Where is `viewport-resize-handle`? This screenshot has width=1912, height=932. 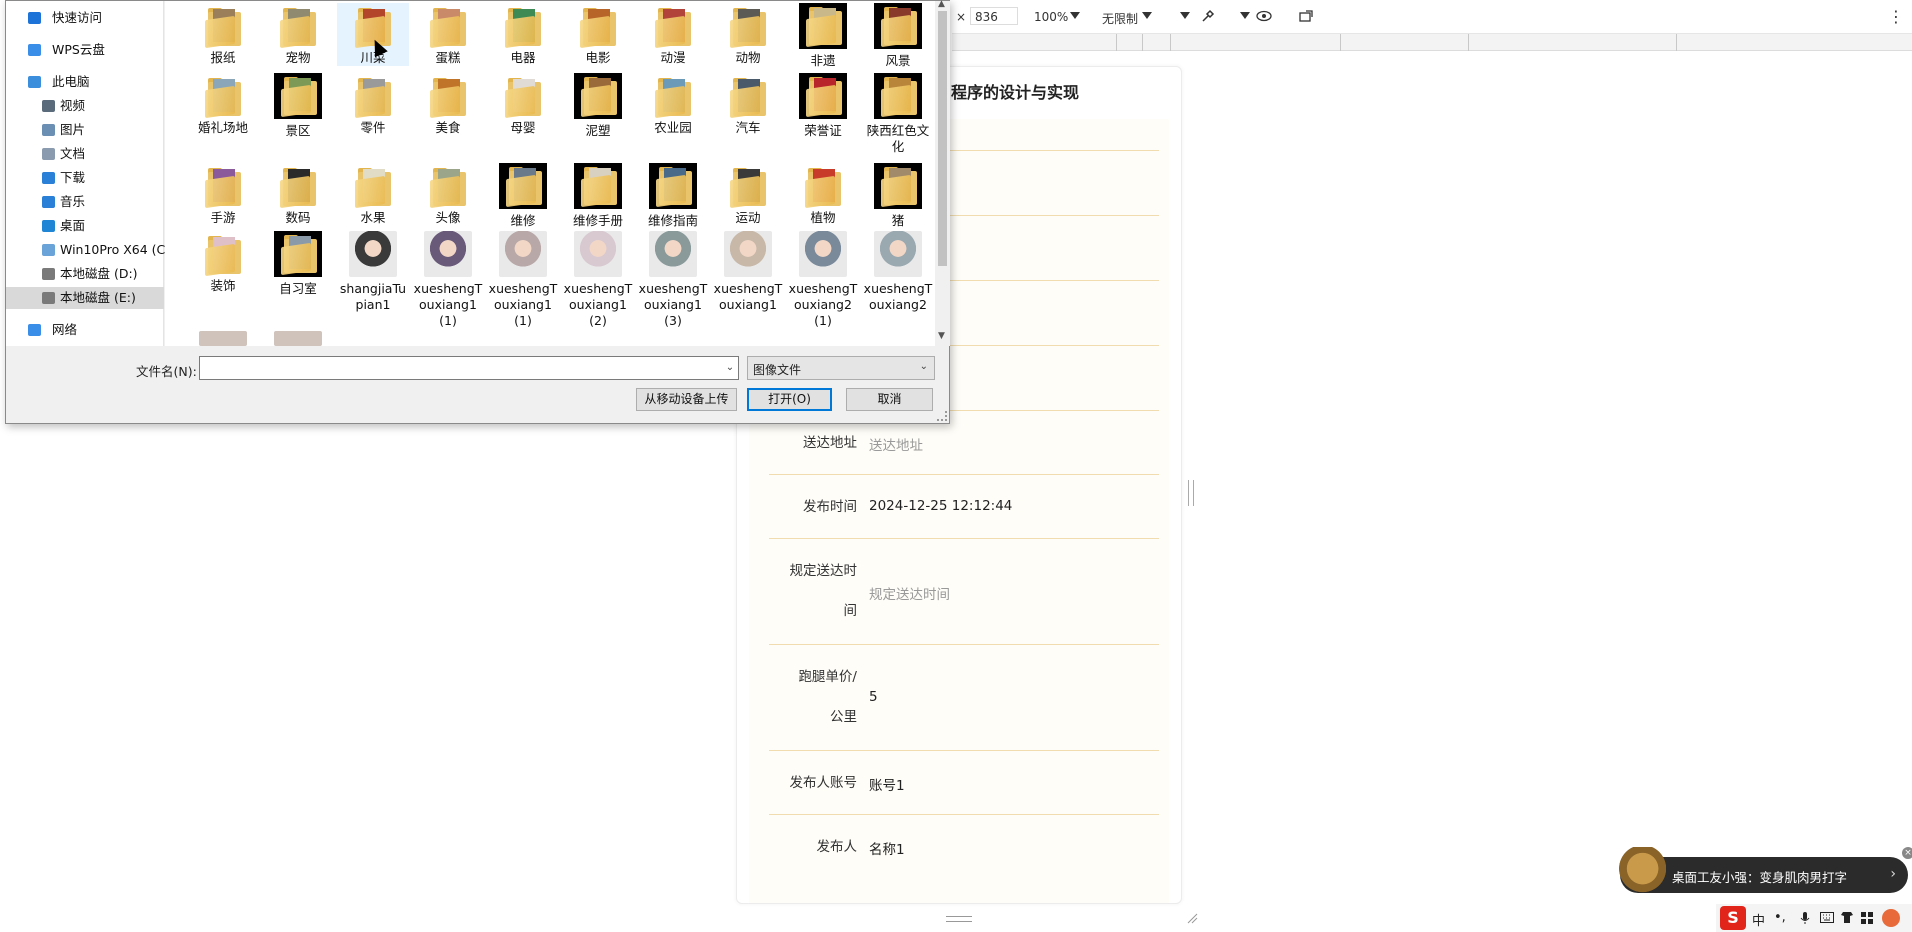 viewport-resize-handle is located at coordinates (1191, 493).